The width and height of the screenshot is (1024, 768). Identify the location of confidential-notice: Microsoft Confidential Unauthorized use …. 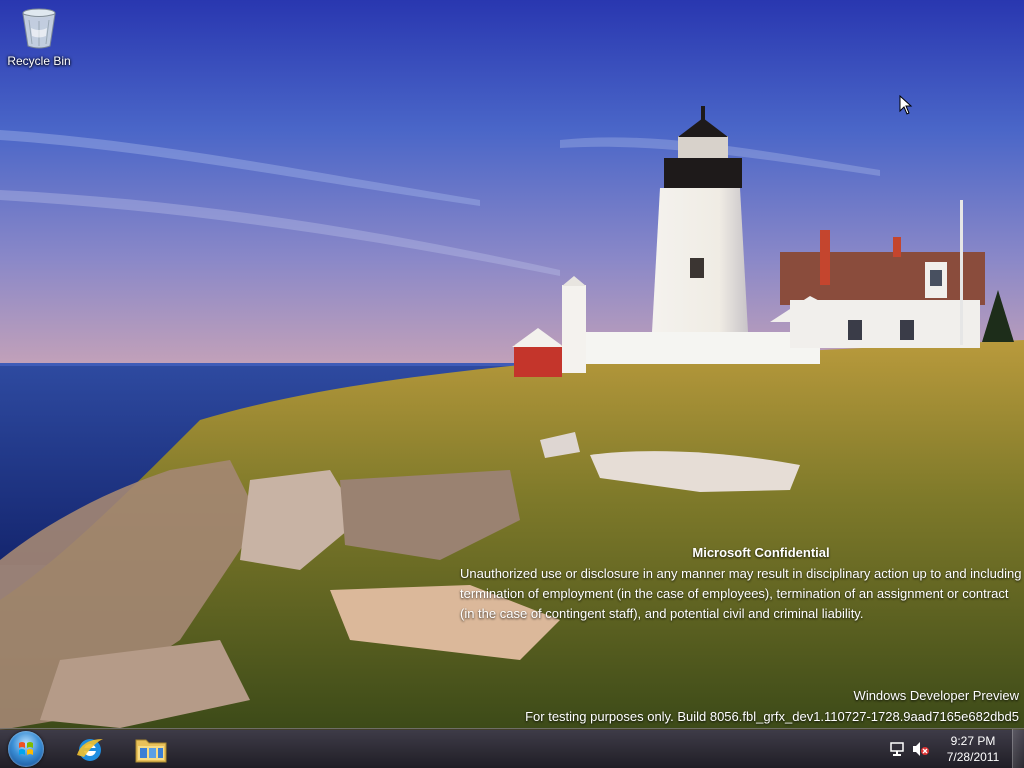
(741, 584).